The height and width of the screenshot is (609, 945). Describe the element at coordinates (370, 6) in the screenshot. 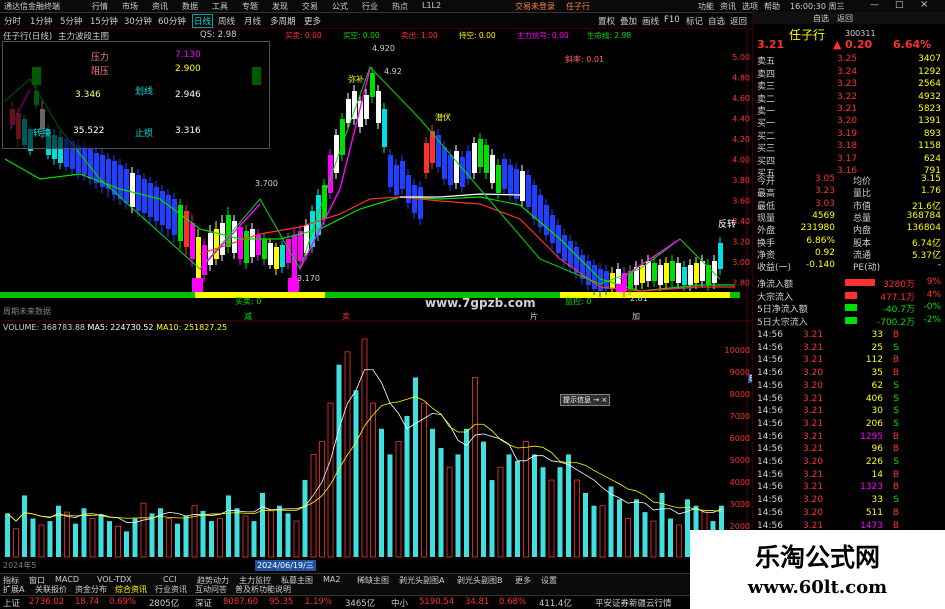

I see `menu-item-9: 行业` at that location.